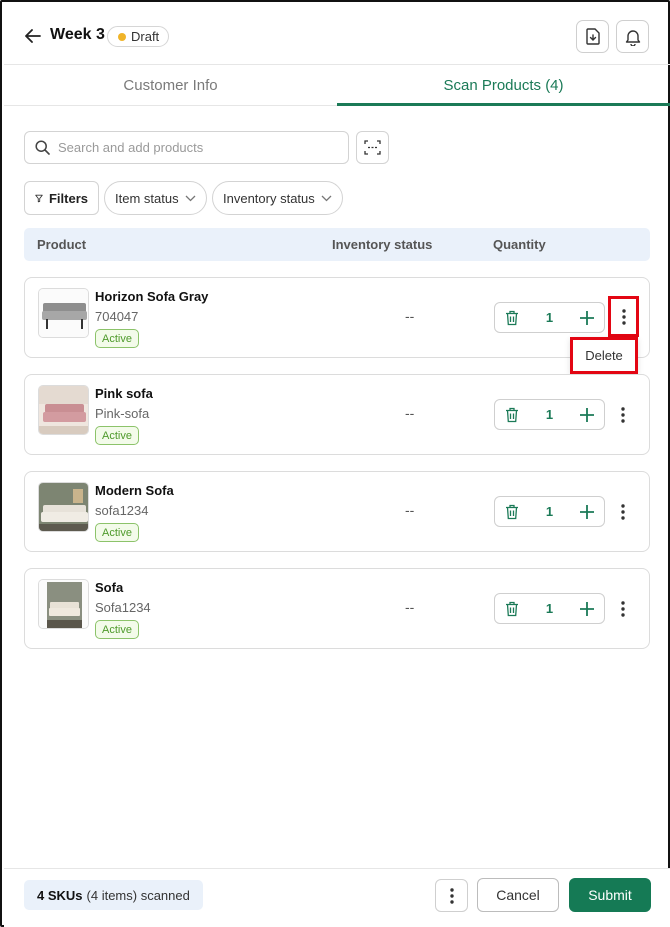  I want to click on filters-button: Filters, so click(61, 198).